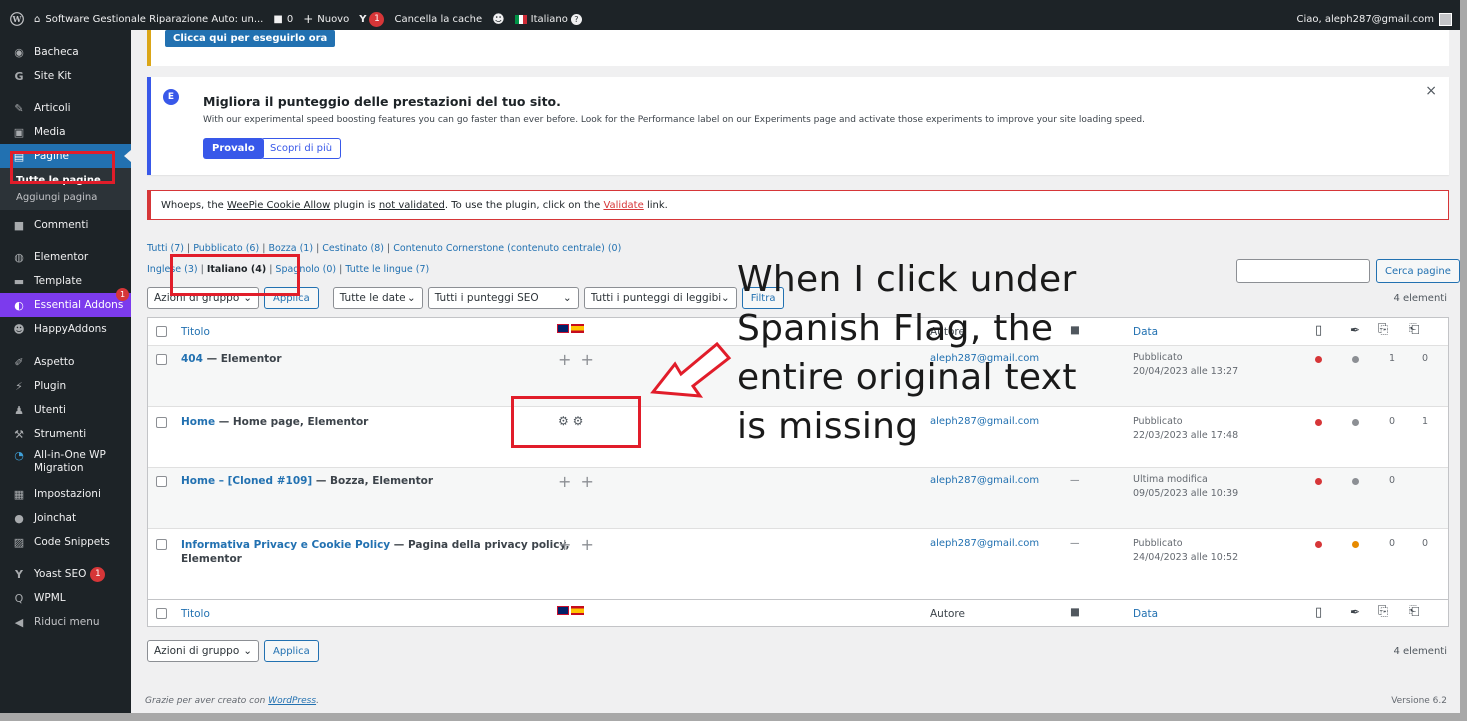  Describe the element at coordinates (65, 302) in the screenshot. I see `sidebar-item-essential-addons: ◐ Essential Addons 1` at that location.